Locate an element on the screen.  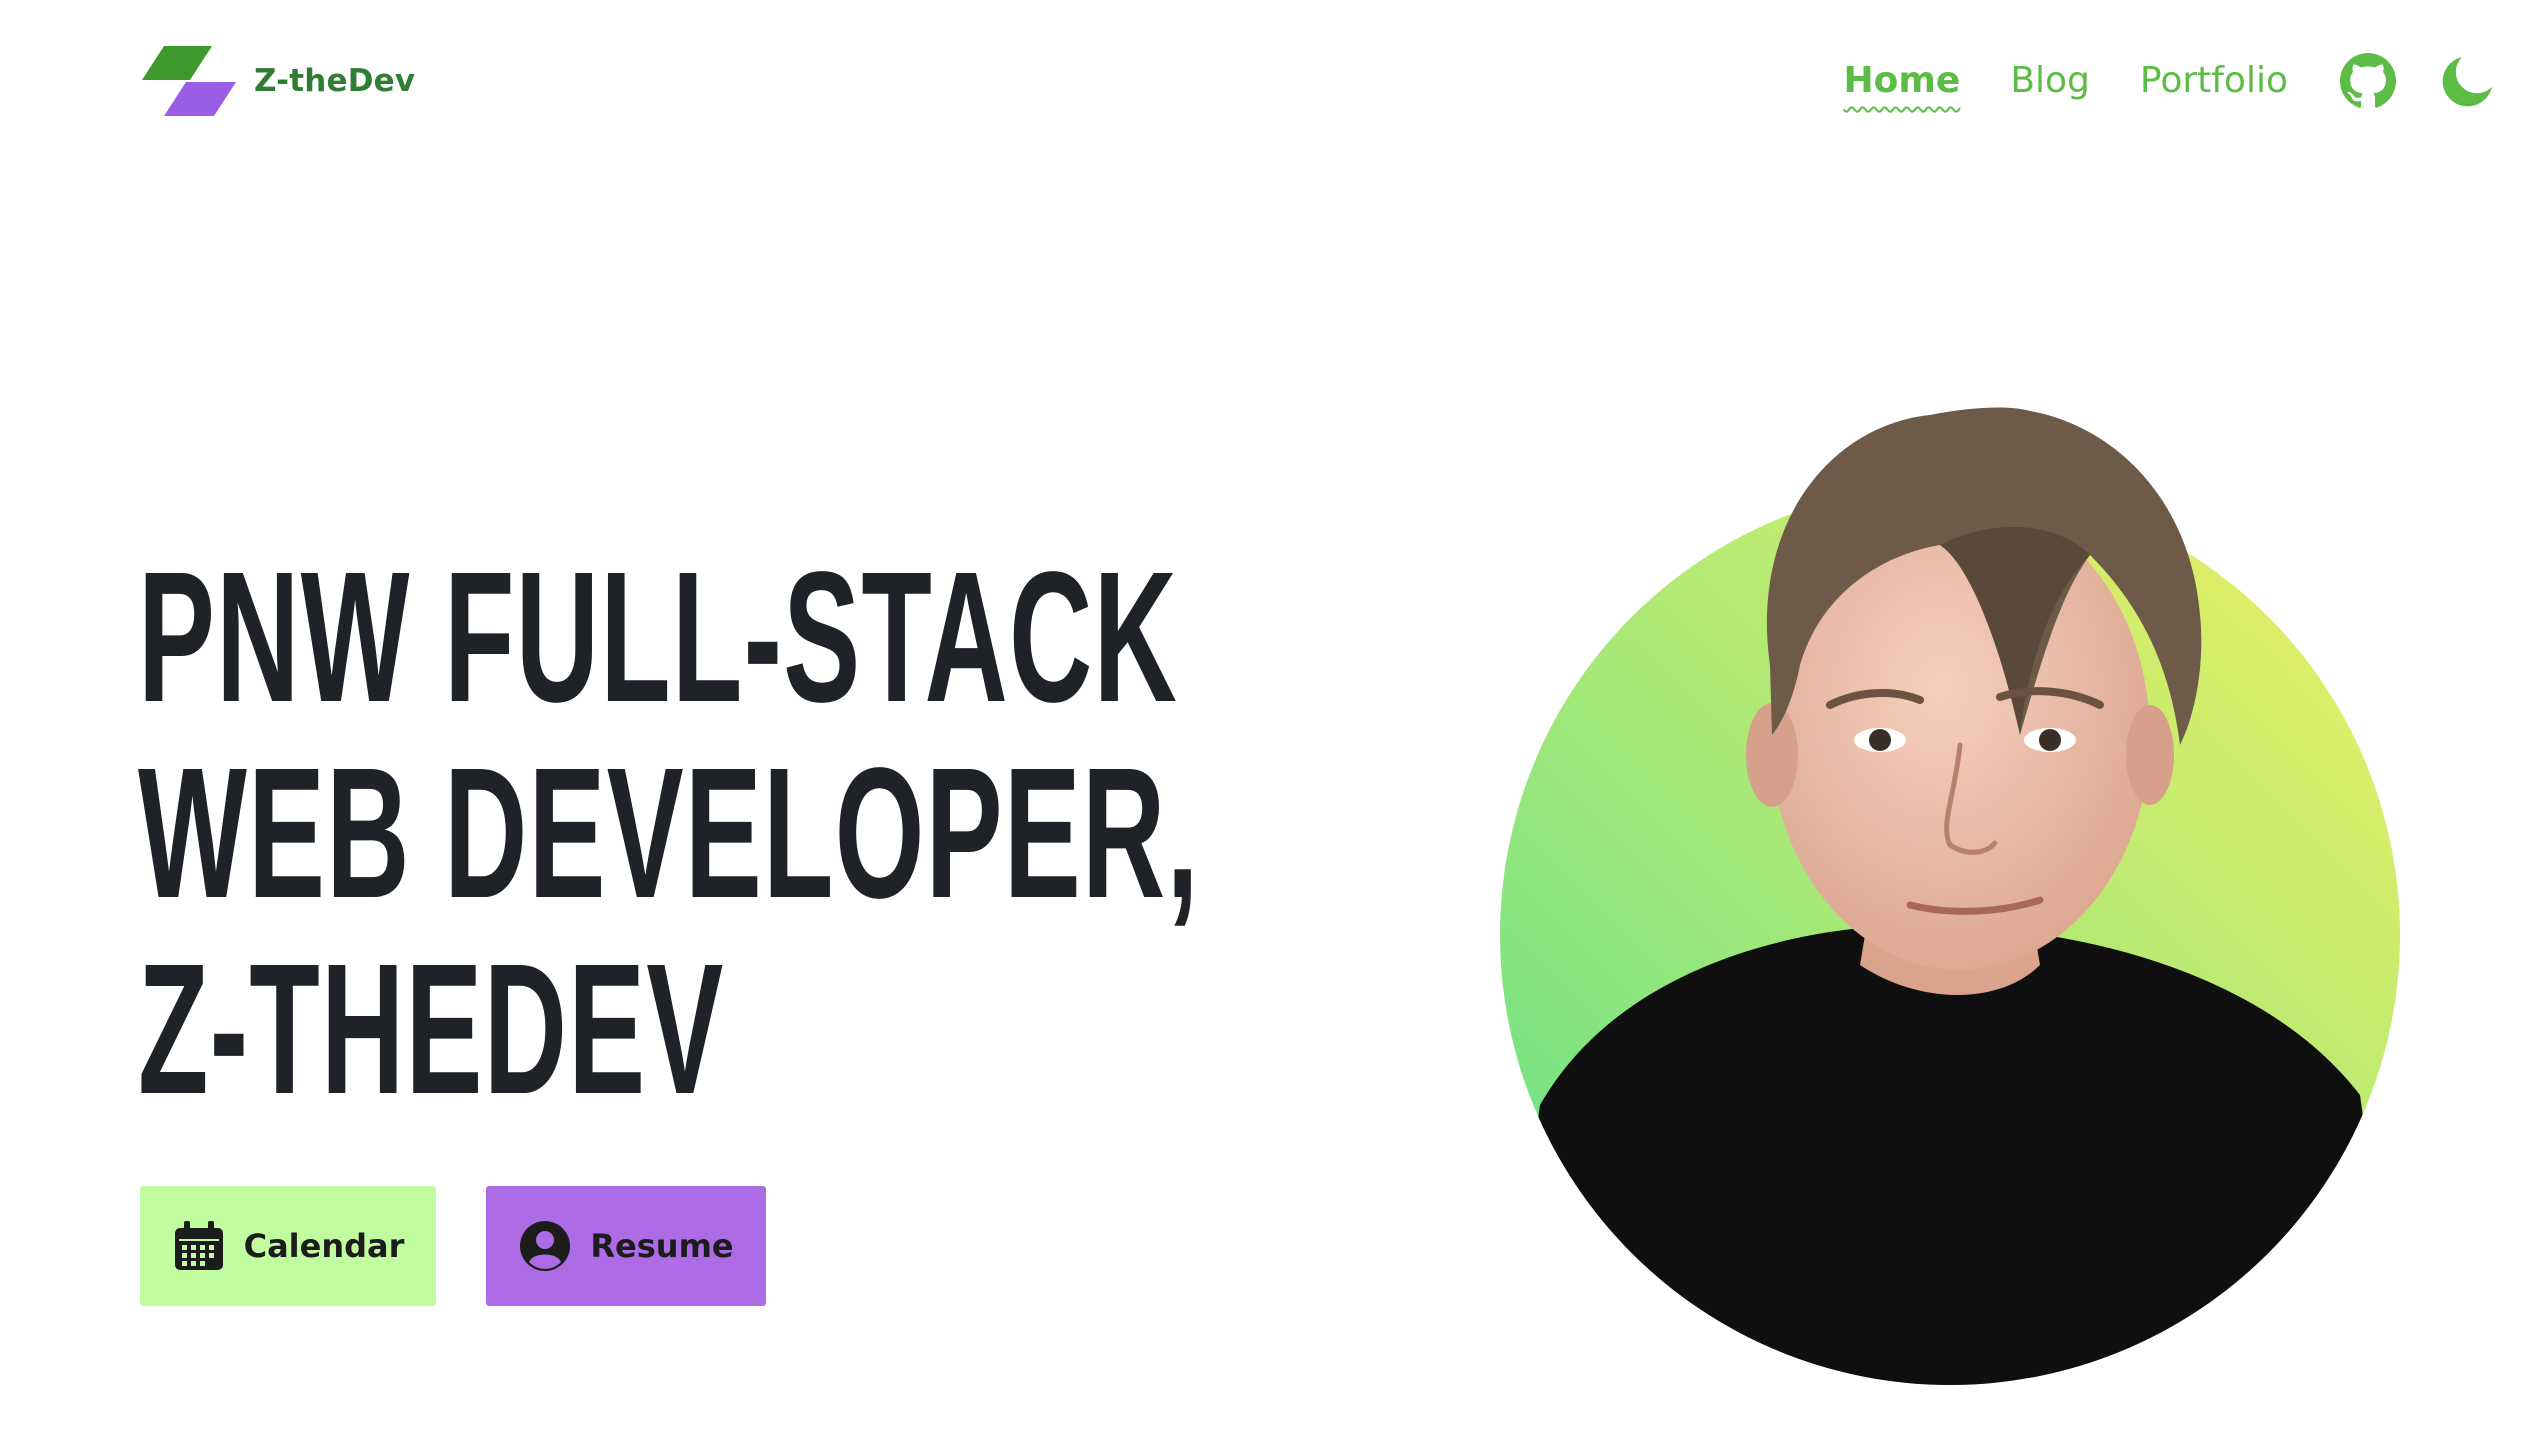
main-nav: Home Blog Portfolio is located at coordinates (2185, 81).